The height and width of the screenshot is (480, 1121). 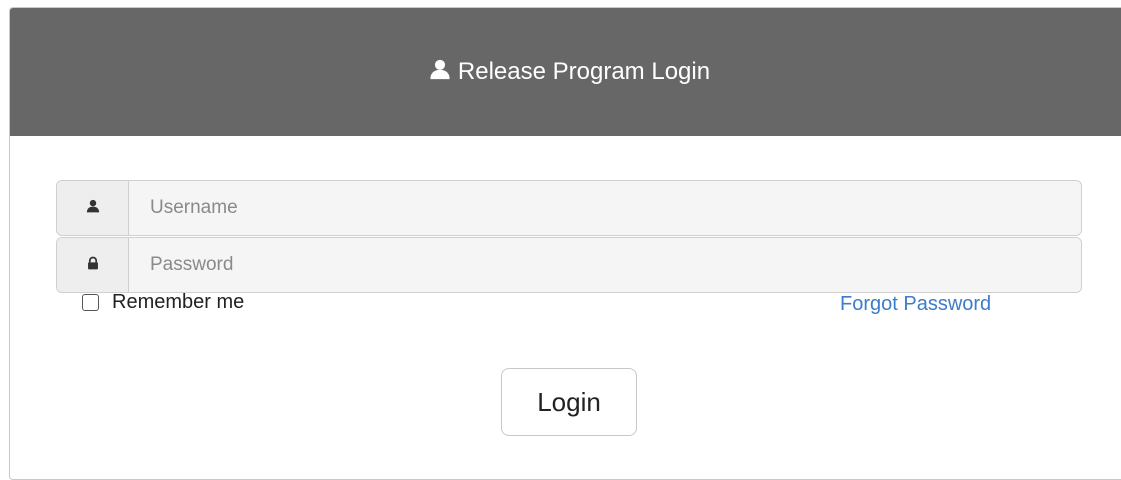 What do you see at coordinates (90, 302) in the screenshot?
I see `remember-me-checkbox` at bounding box center [90, 302].